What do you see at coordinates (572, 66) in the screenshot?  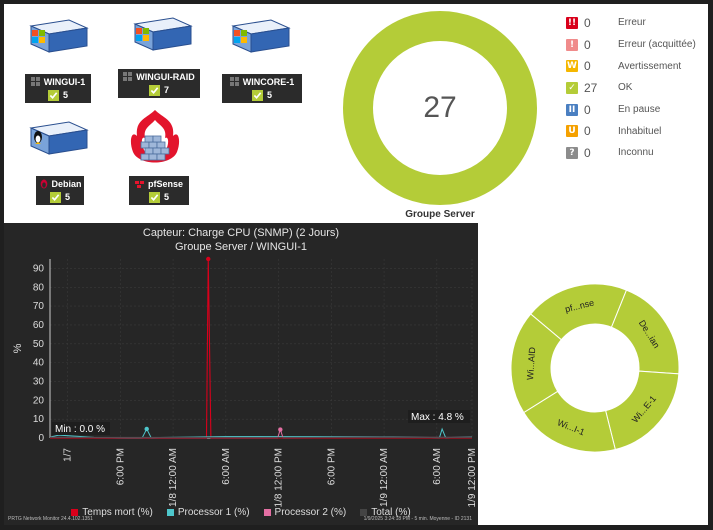 I see `warning-icon: W` at bounding box center [572, 66].